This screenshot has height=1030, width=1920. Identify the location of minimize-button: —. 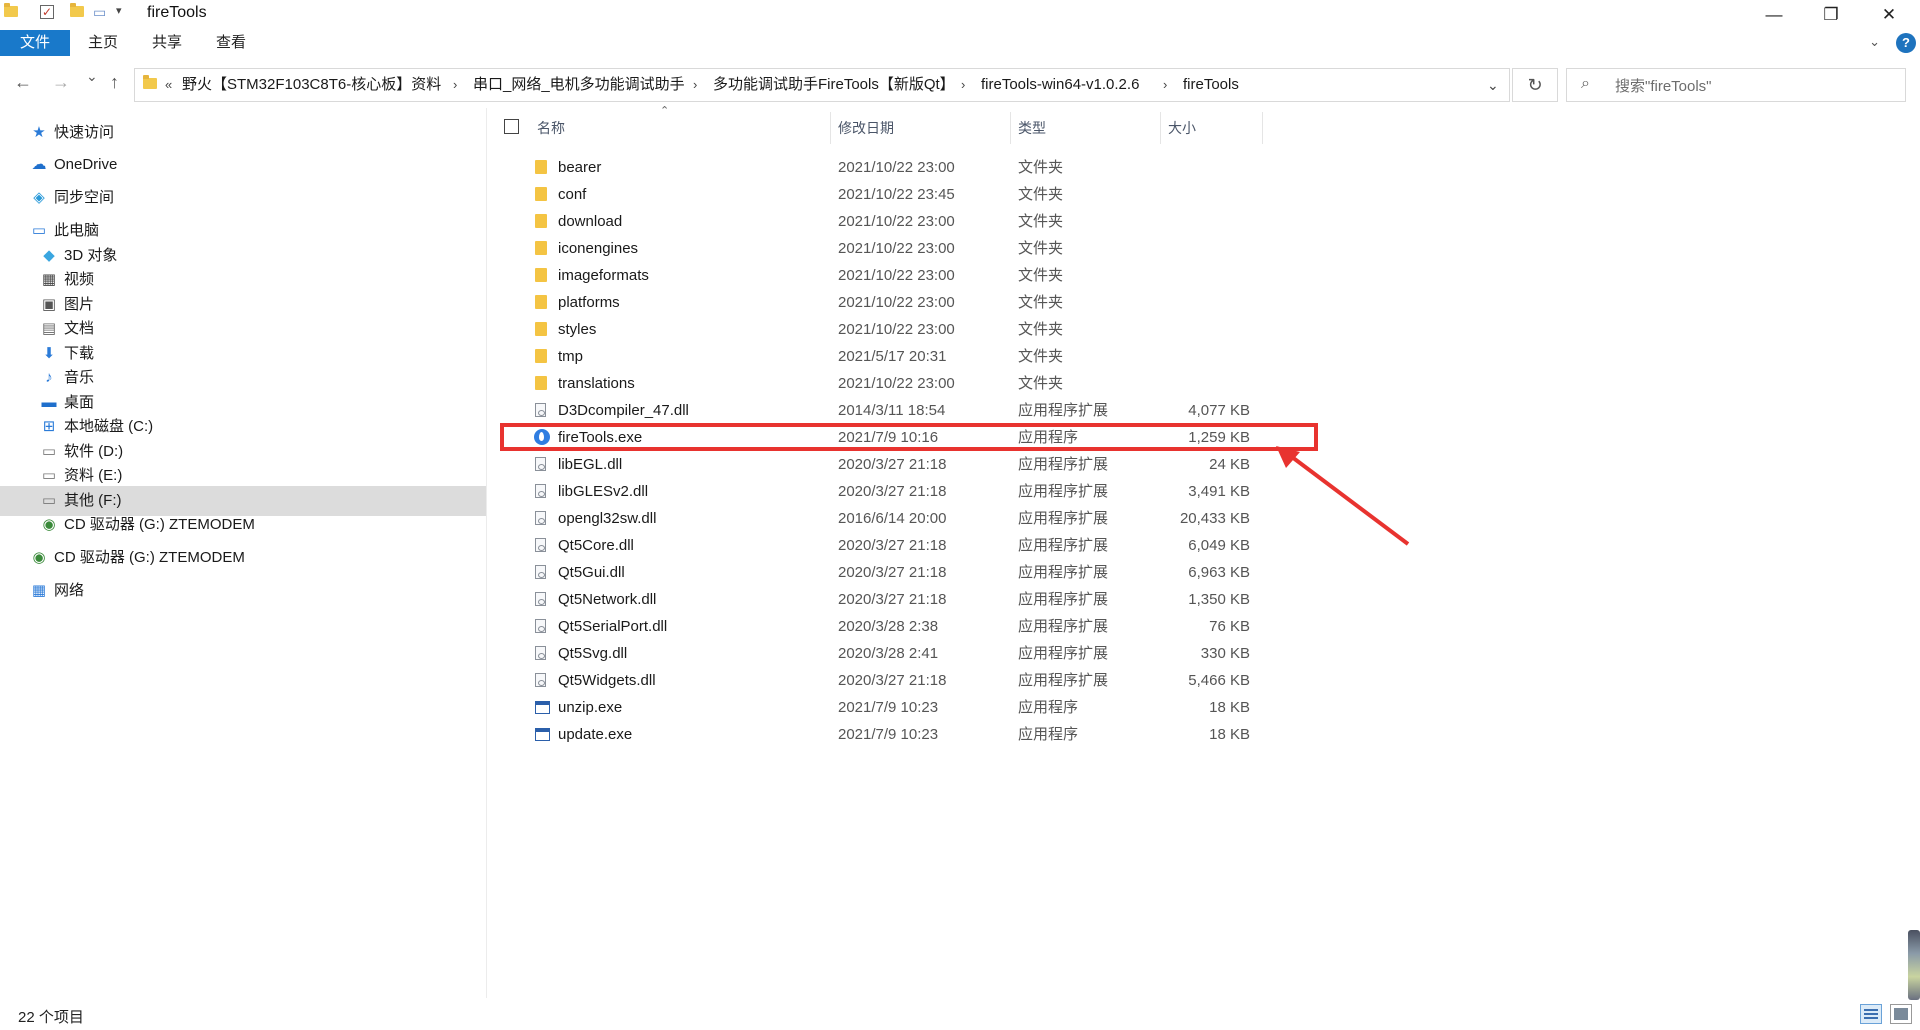
(1774, 15).